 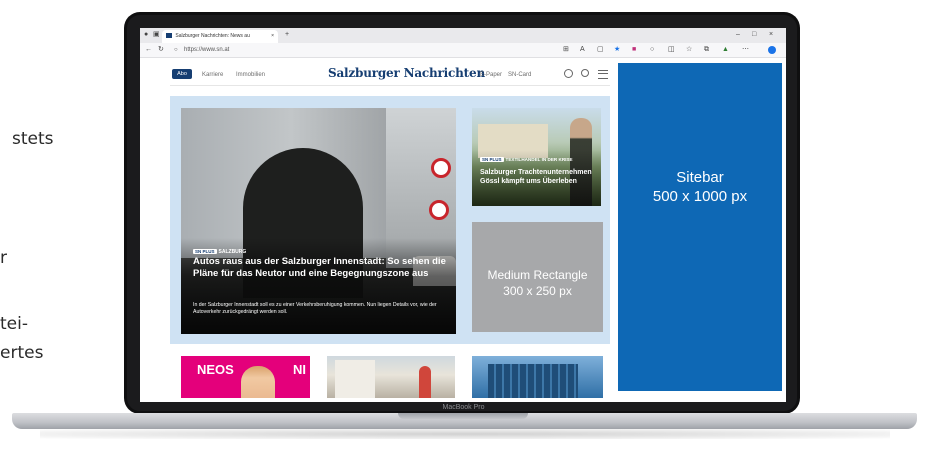 I want to click on sitebar-line2: 500 x 1000 px, so click(x=700, y=196).